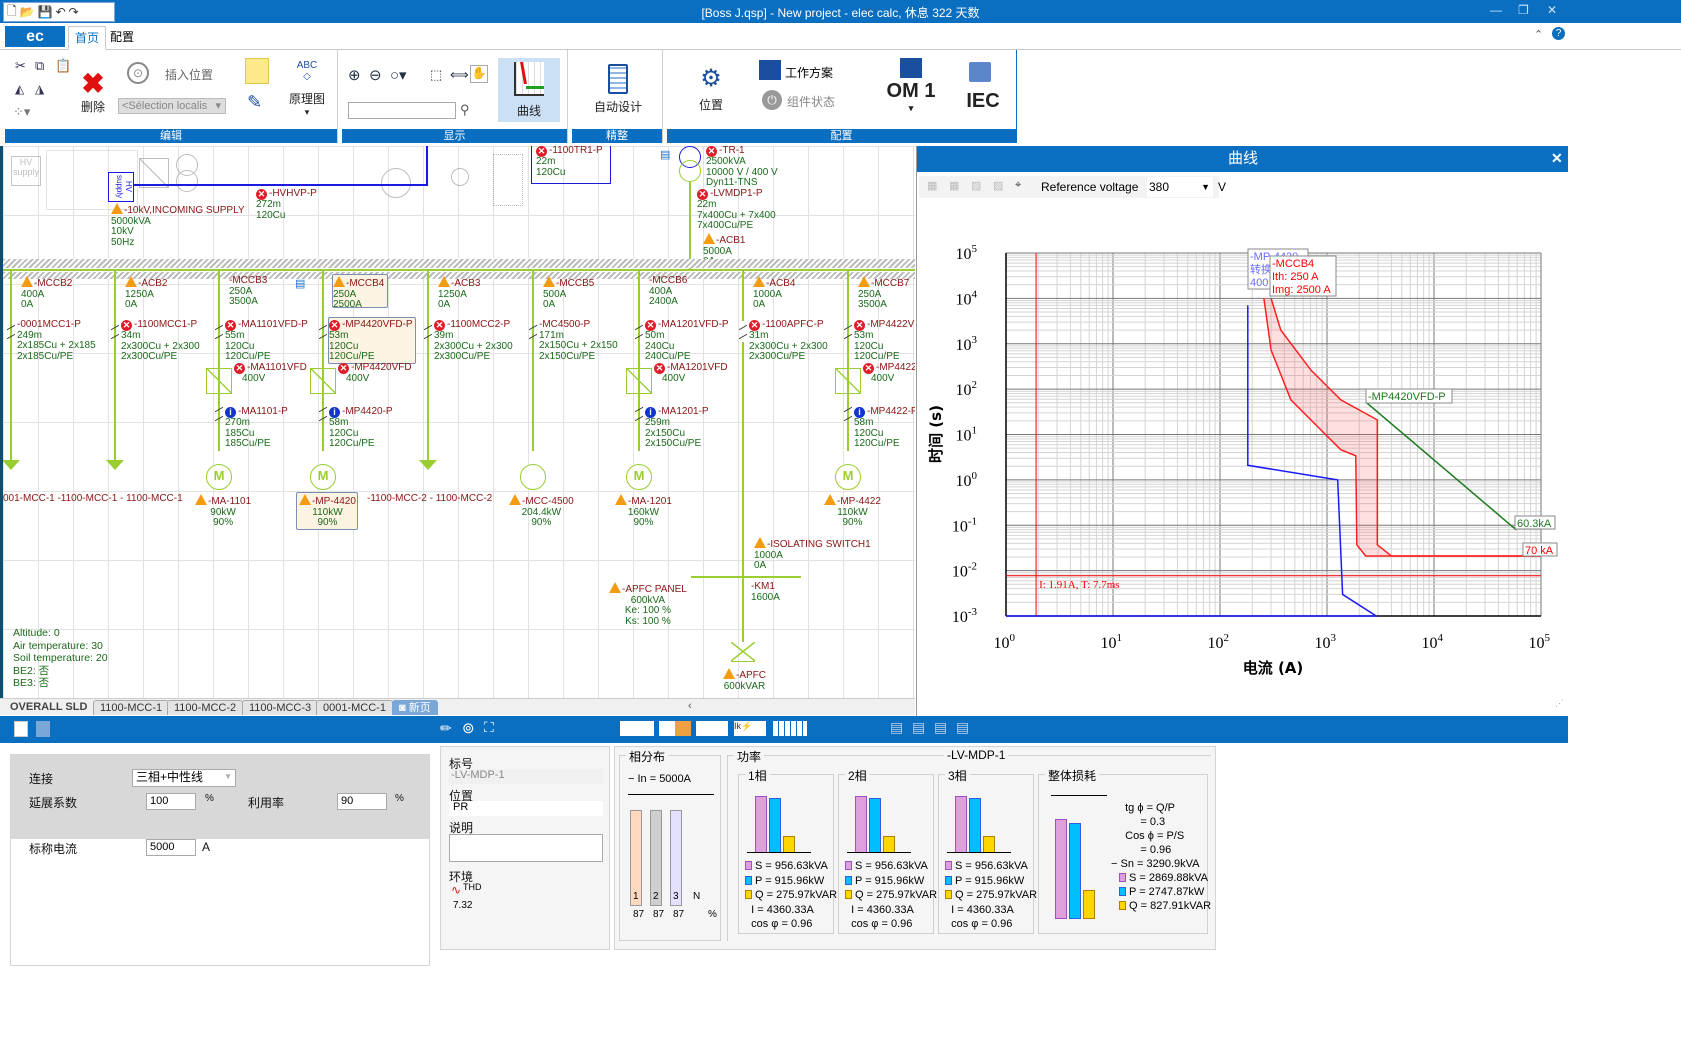 The width and height of the screenshot is (1681, 1050). I want to click on hv-supply-block: HV supply, so click(121, 187).